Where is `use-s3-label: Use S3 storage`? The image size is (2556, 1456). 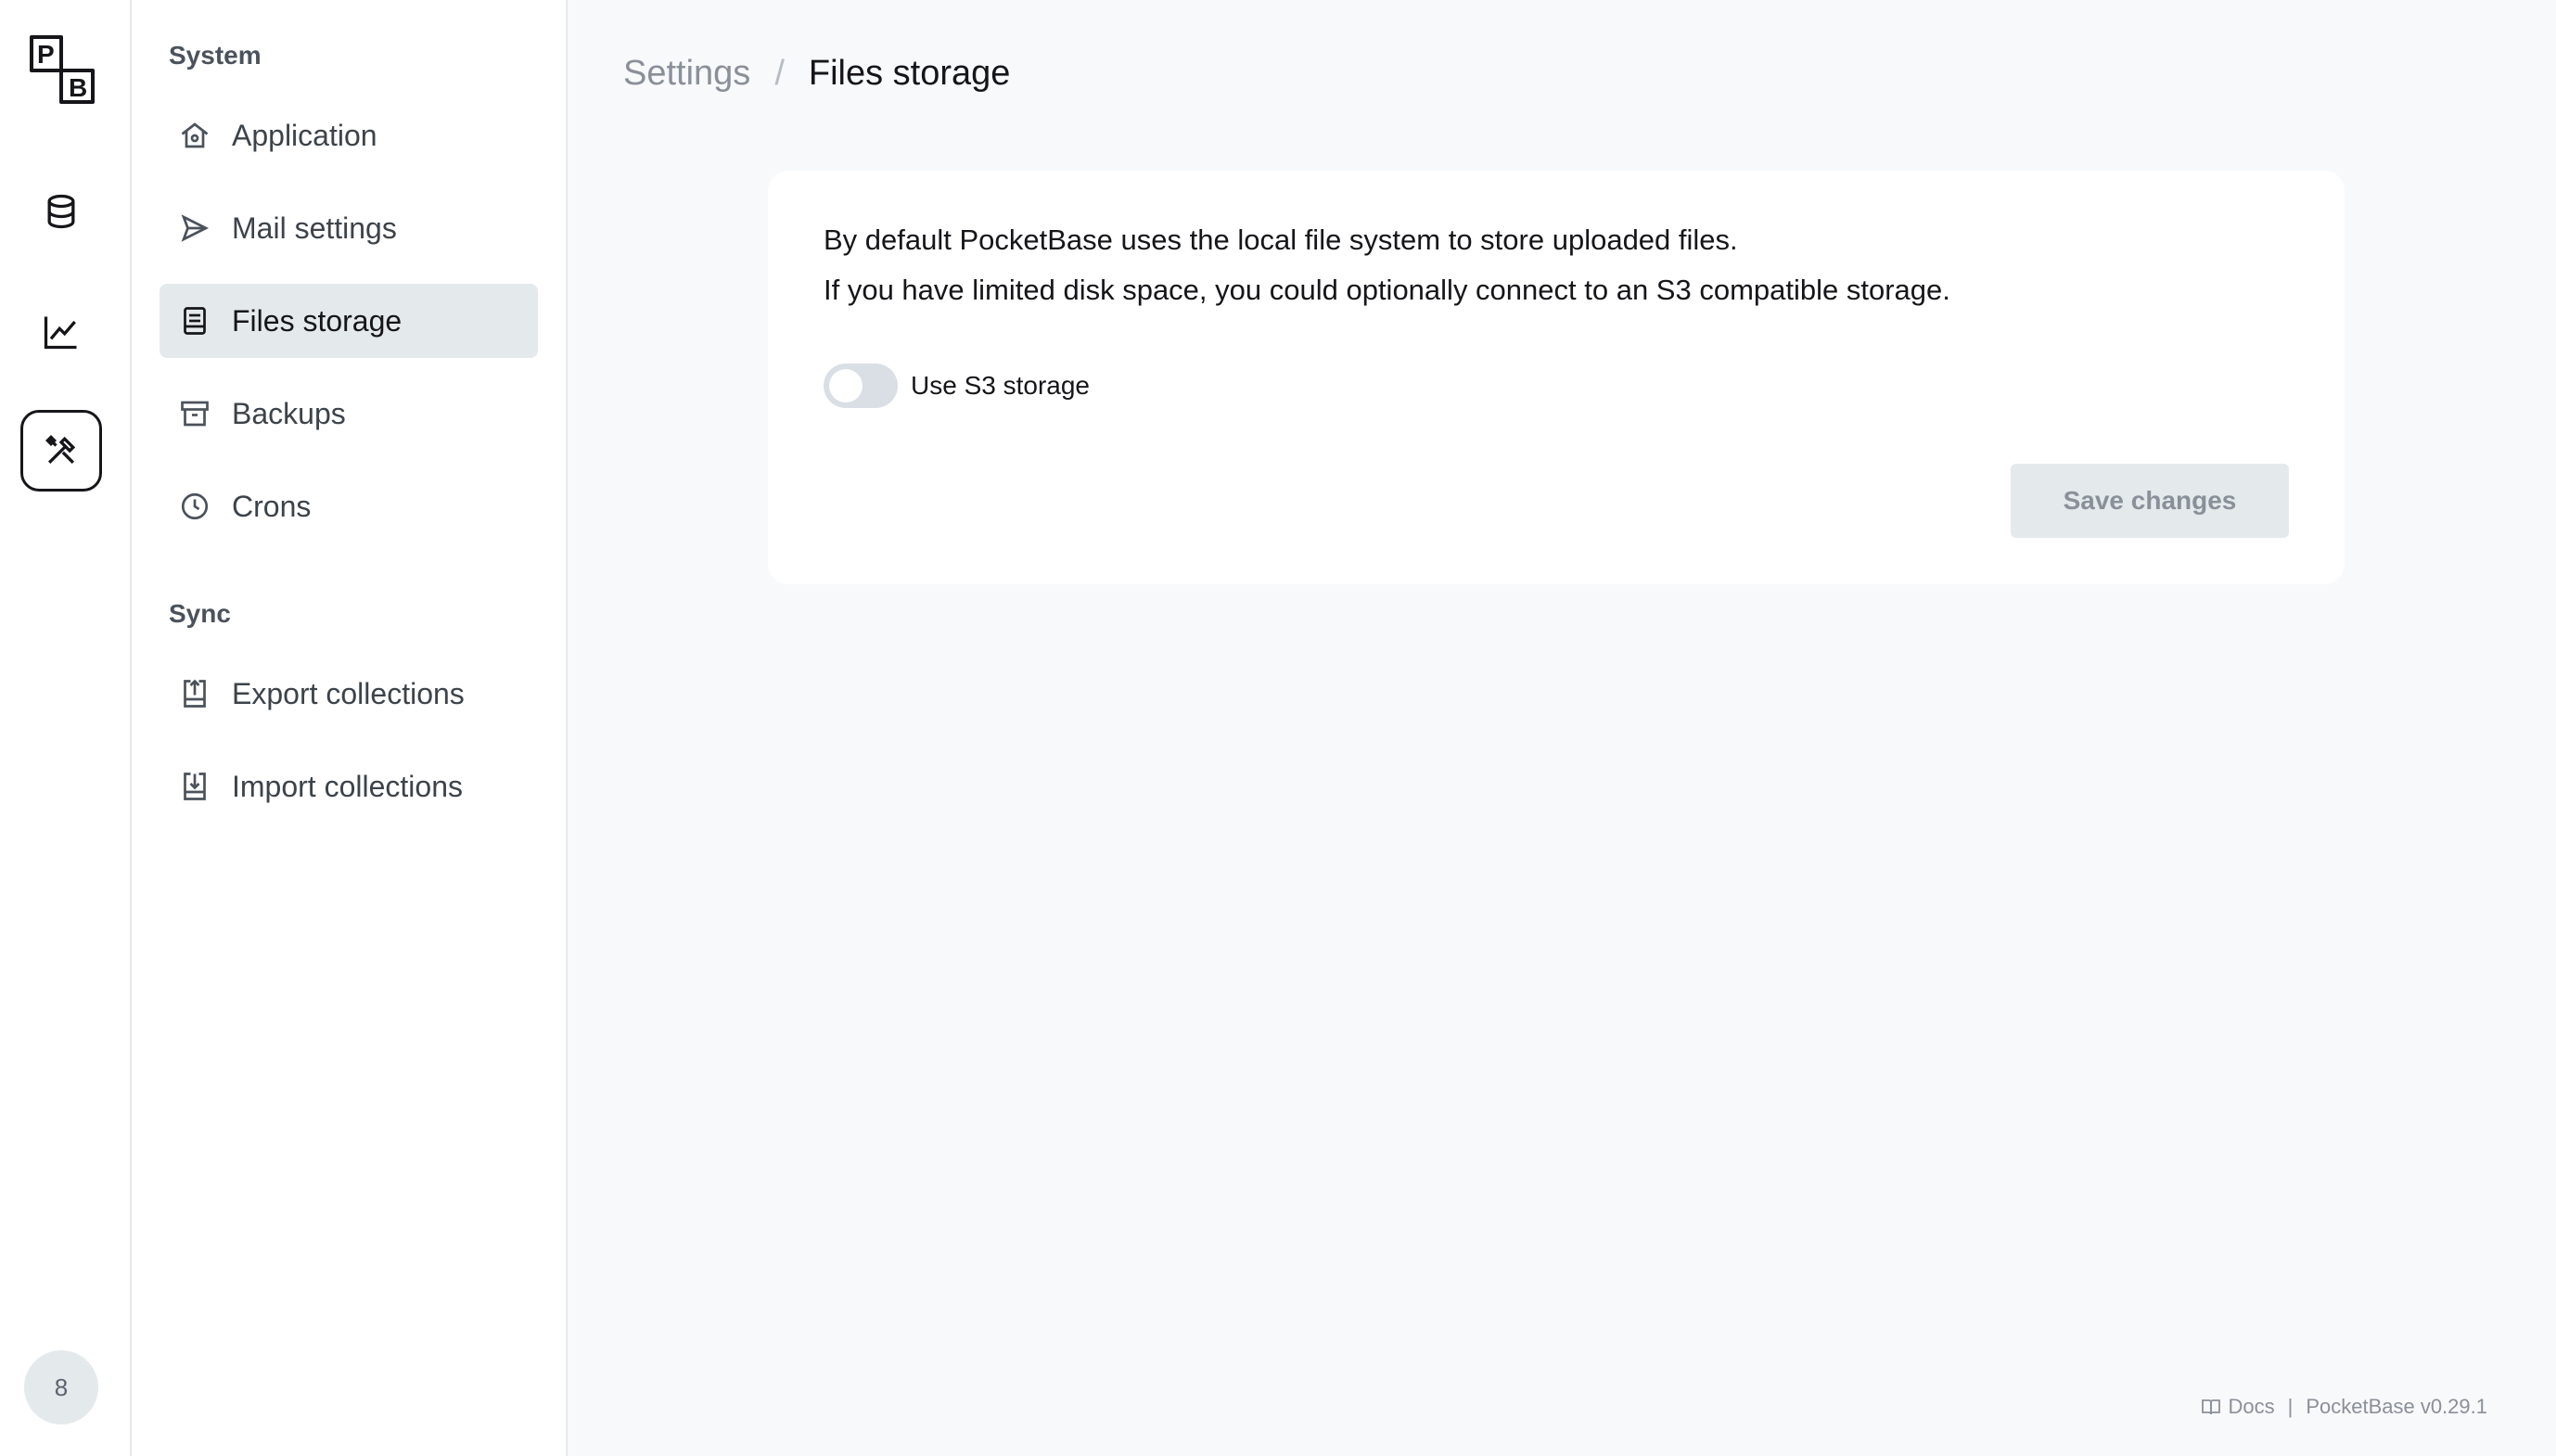
use-s3-label: Use S3 storage is located at coordinates (1000, 386).